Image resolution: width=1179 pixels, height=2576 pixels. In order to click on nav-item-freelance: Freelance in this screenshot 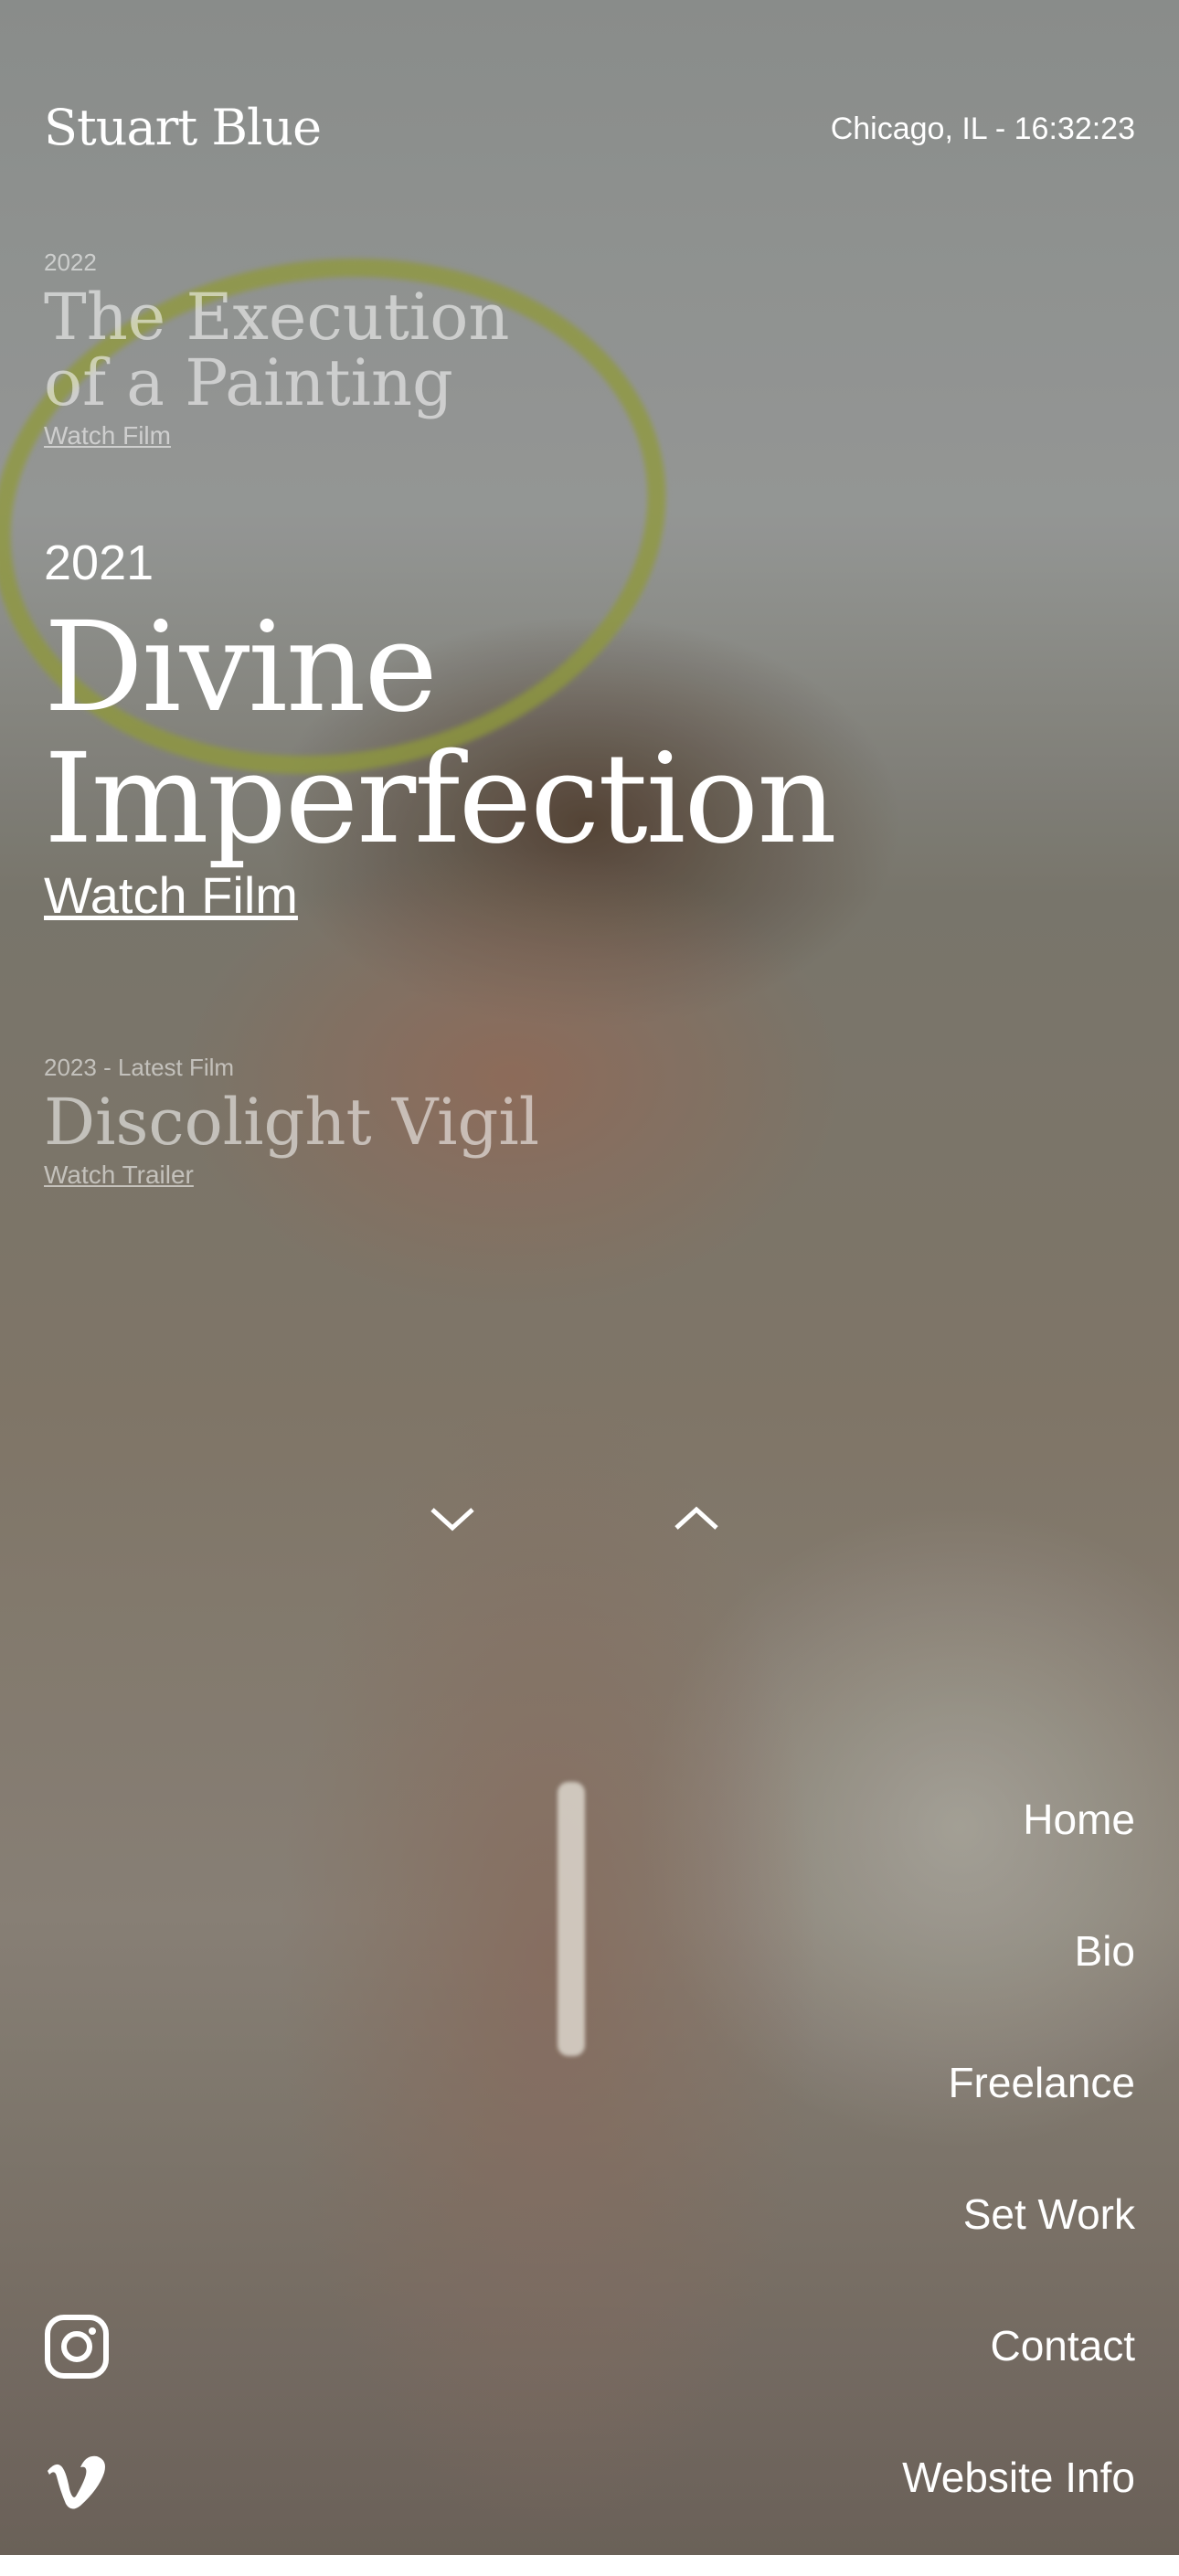, I will do `click(1018, 2115)`.